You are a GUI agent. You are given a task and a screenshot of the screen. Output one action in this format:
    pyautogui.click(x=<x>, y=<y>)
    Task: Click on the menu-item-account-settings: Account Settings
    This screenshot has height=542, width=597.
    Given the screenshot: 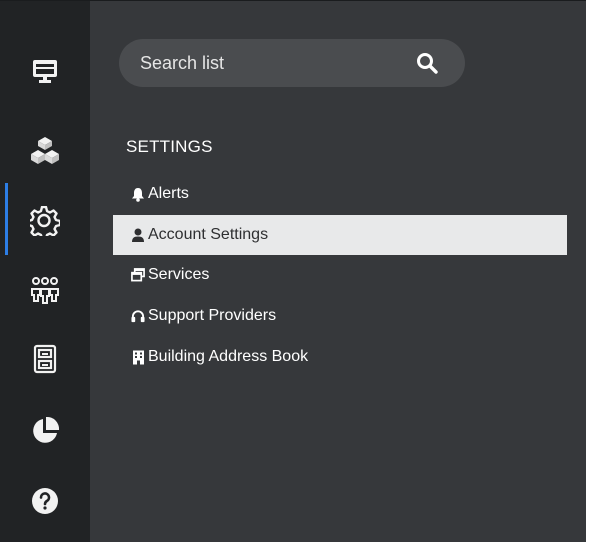 What is the action you would take?
    pyautogui.click(x=340, y=235)
    